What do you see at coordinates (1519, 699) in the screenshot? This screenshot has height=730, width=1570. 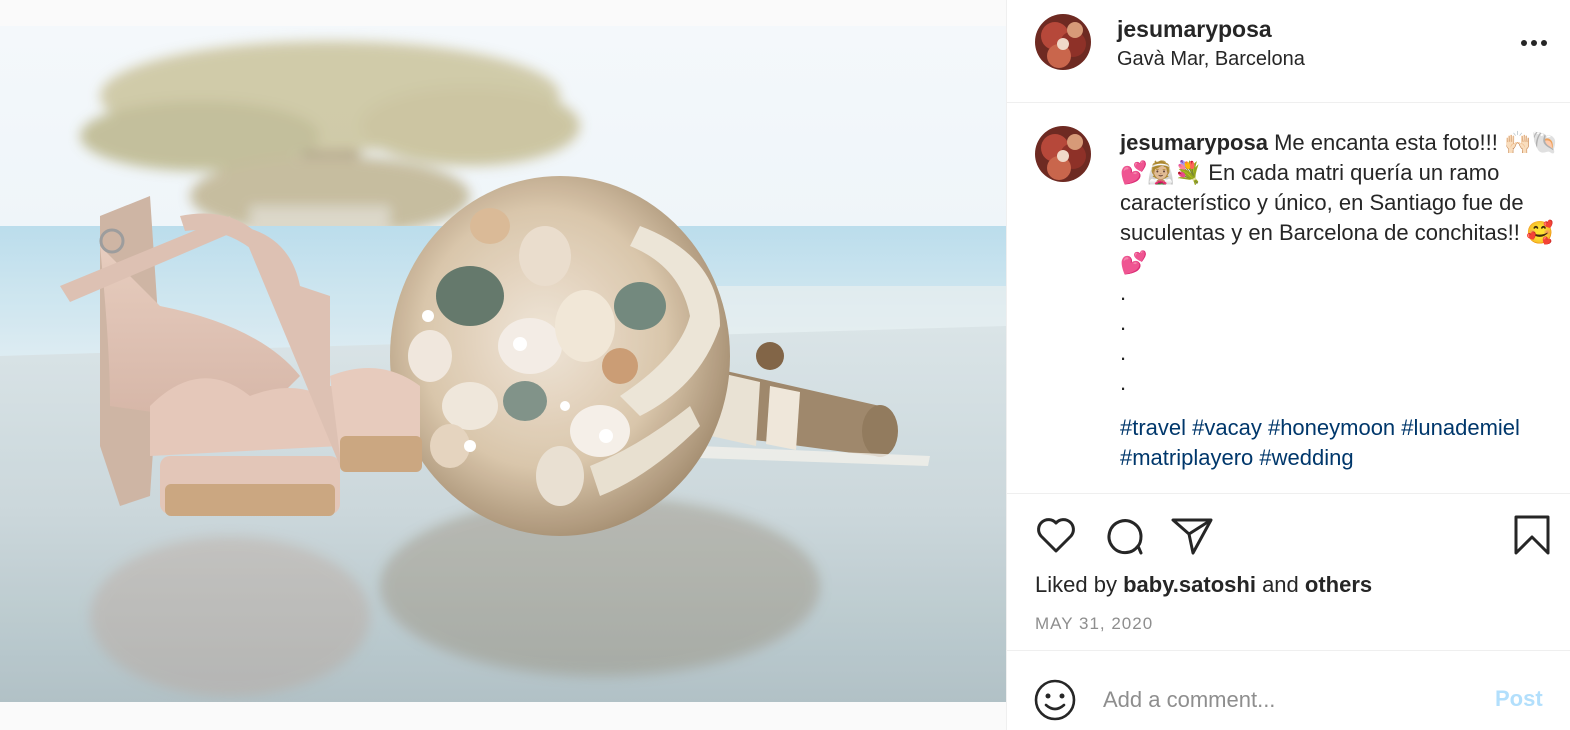 I see `post-button: Post` at bounding box center [1519, 699].